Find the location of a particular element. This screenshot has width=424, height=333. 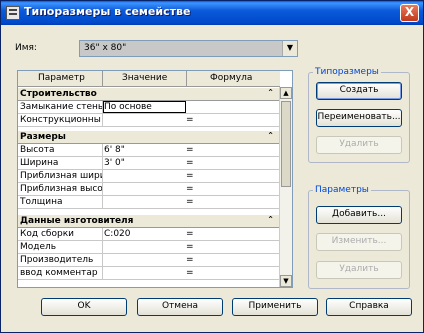

table-row: Приблизная ширин = is located at coordinates (149, 176).